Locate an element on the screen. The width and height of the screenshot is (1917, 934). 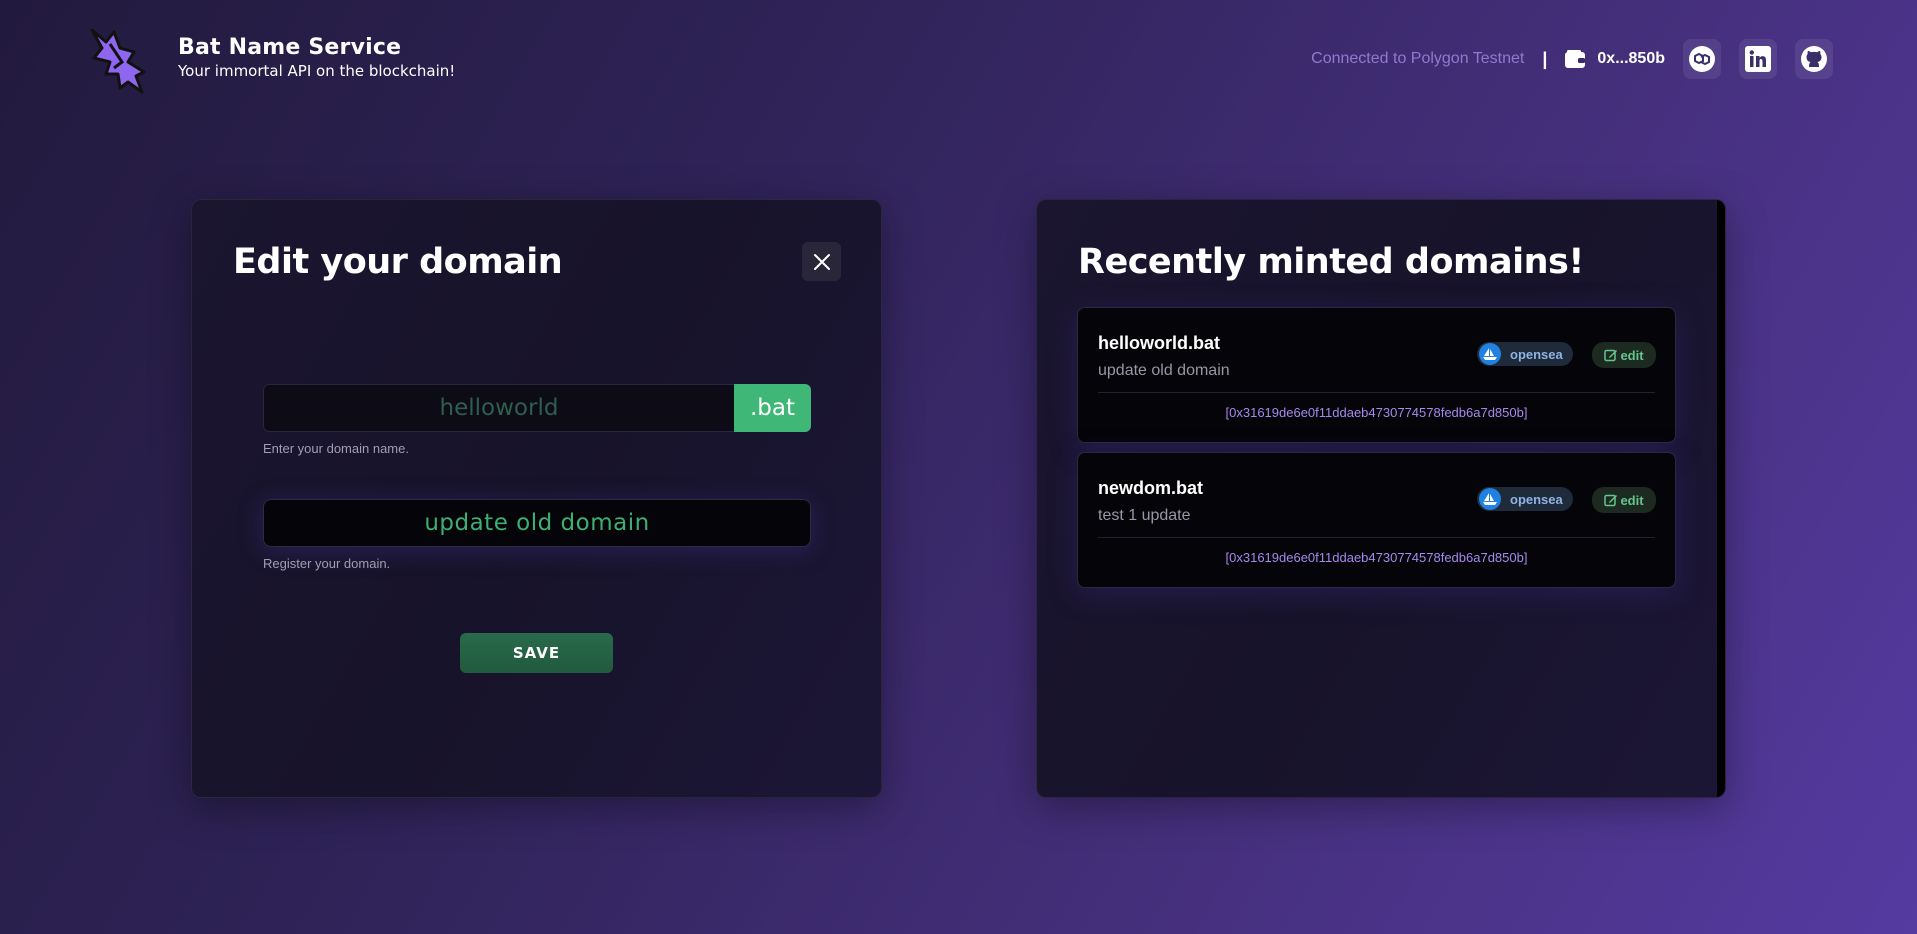
domain-name: helloworld.bat is located at coordinates (1159, 343).